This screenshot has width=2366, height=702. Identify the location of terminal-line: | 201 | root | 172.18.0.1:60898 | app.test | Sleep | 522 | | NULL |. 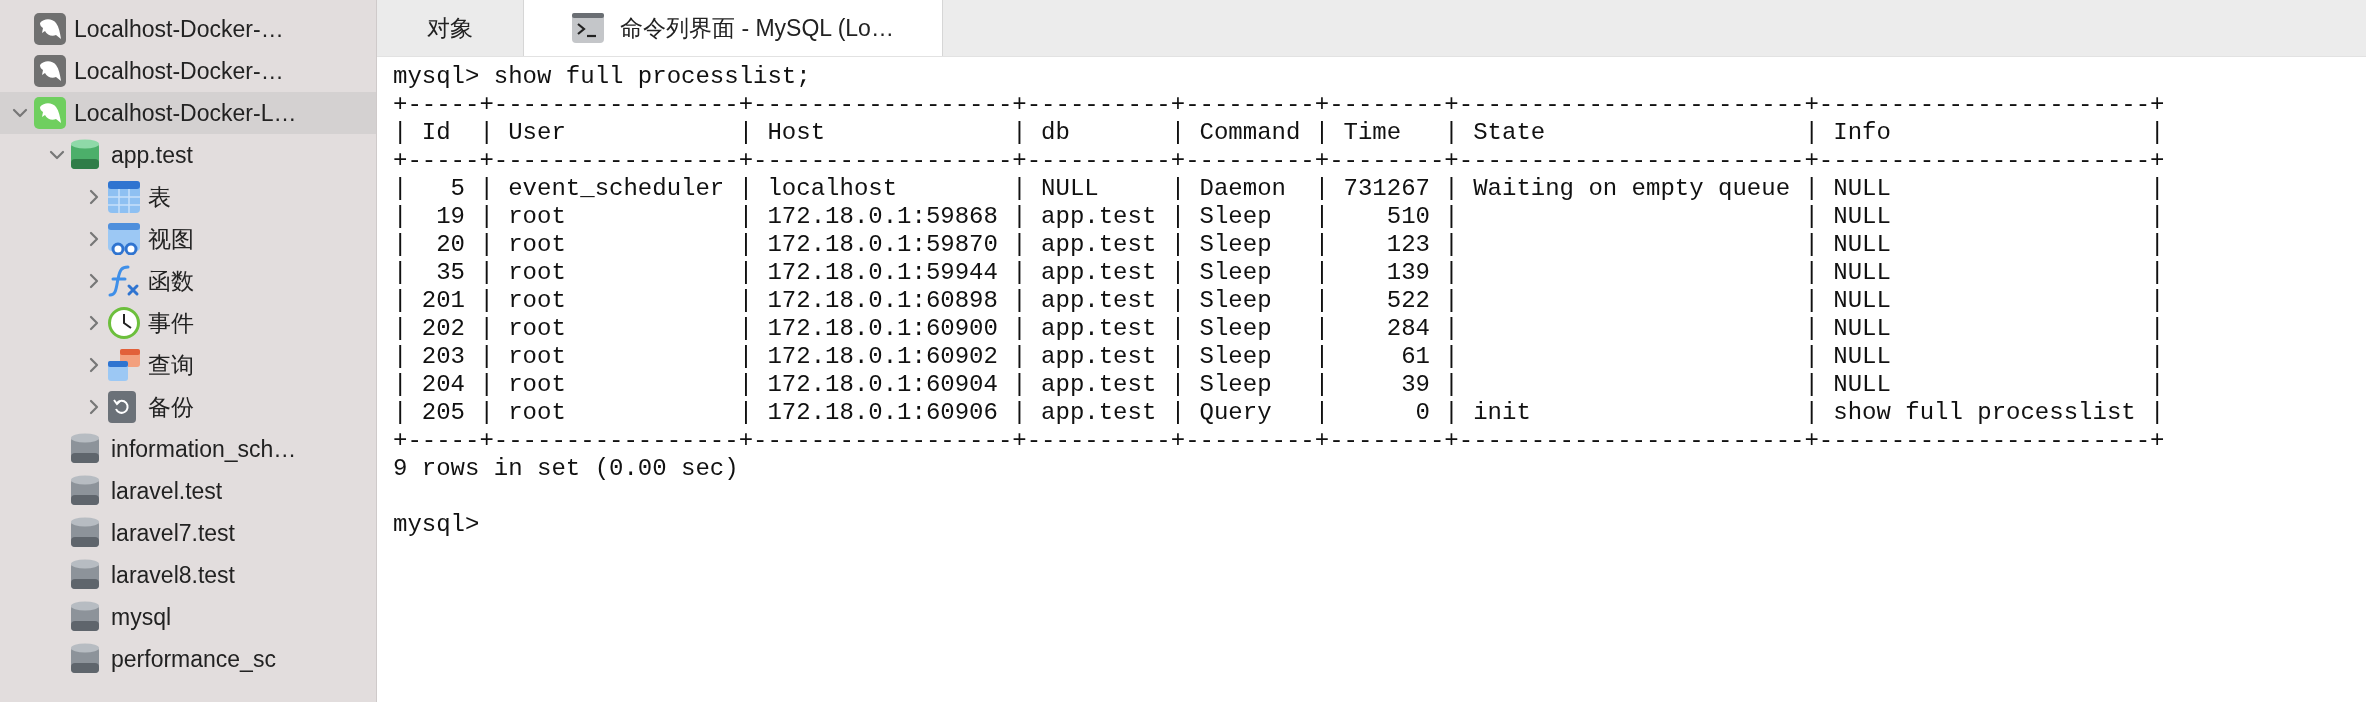
(1279, 301).